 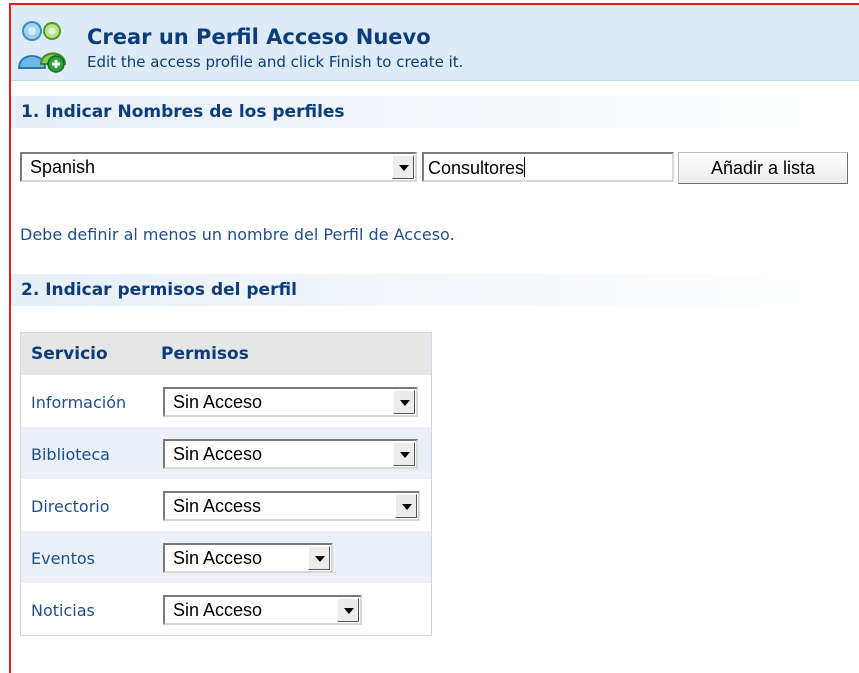 What do you see at coordinates (69, 354) in the screenshot?
I see `column-header-service: Servicio` at bounding box center [69, 354].